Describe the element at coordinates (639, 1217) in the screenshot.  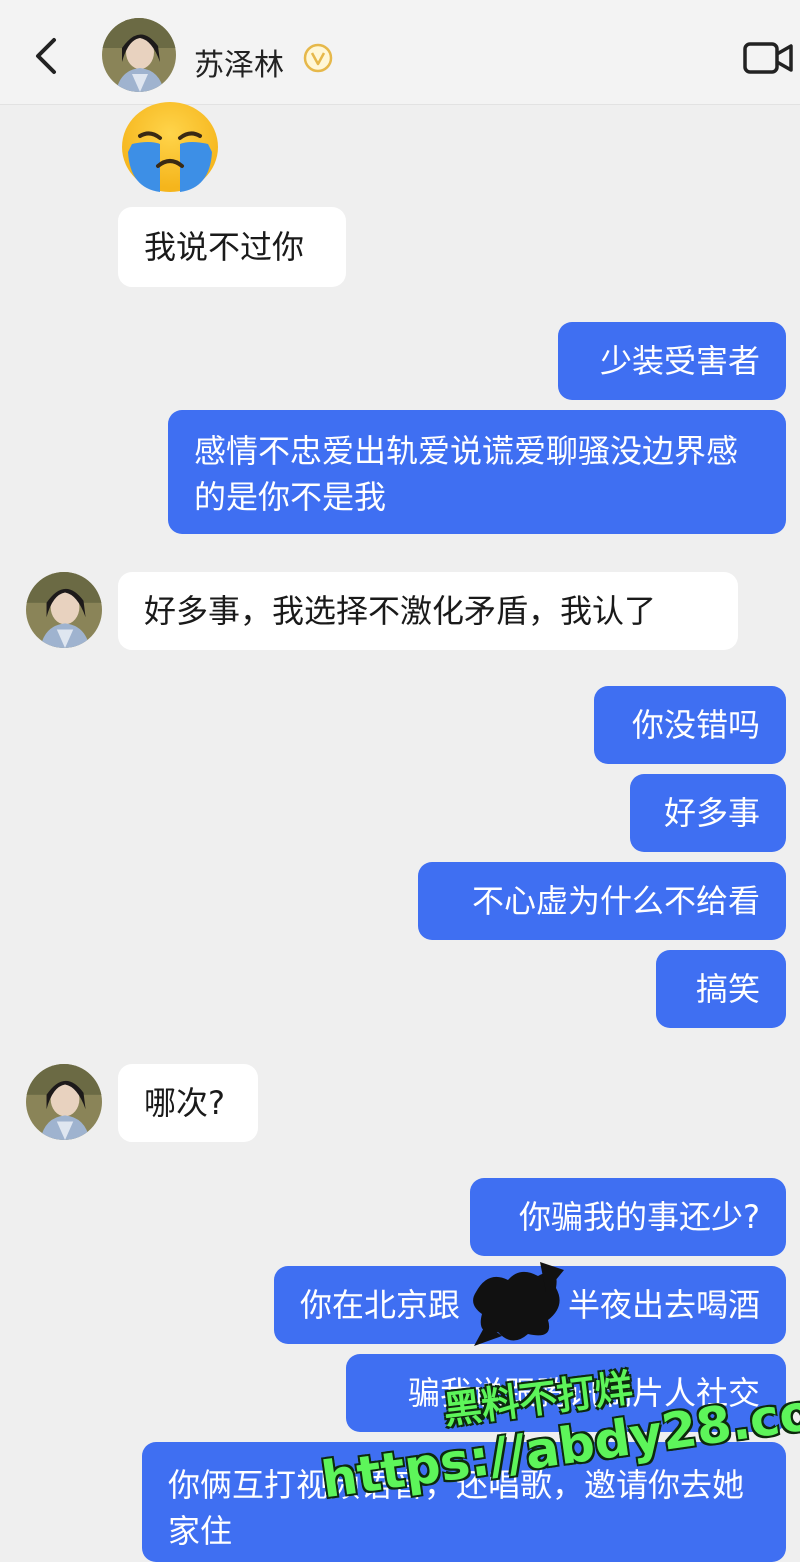
I see `message-text: 你骗我的事还少?` at that location.